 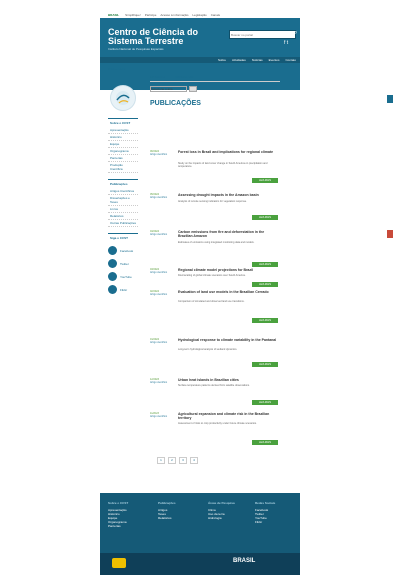 What do you see at coordinates (117, 69) in the screenshot?
I see `breadcrumb: Página inicial` at bounding box center [117, 69].